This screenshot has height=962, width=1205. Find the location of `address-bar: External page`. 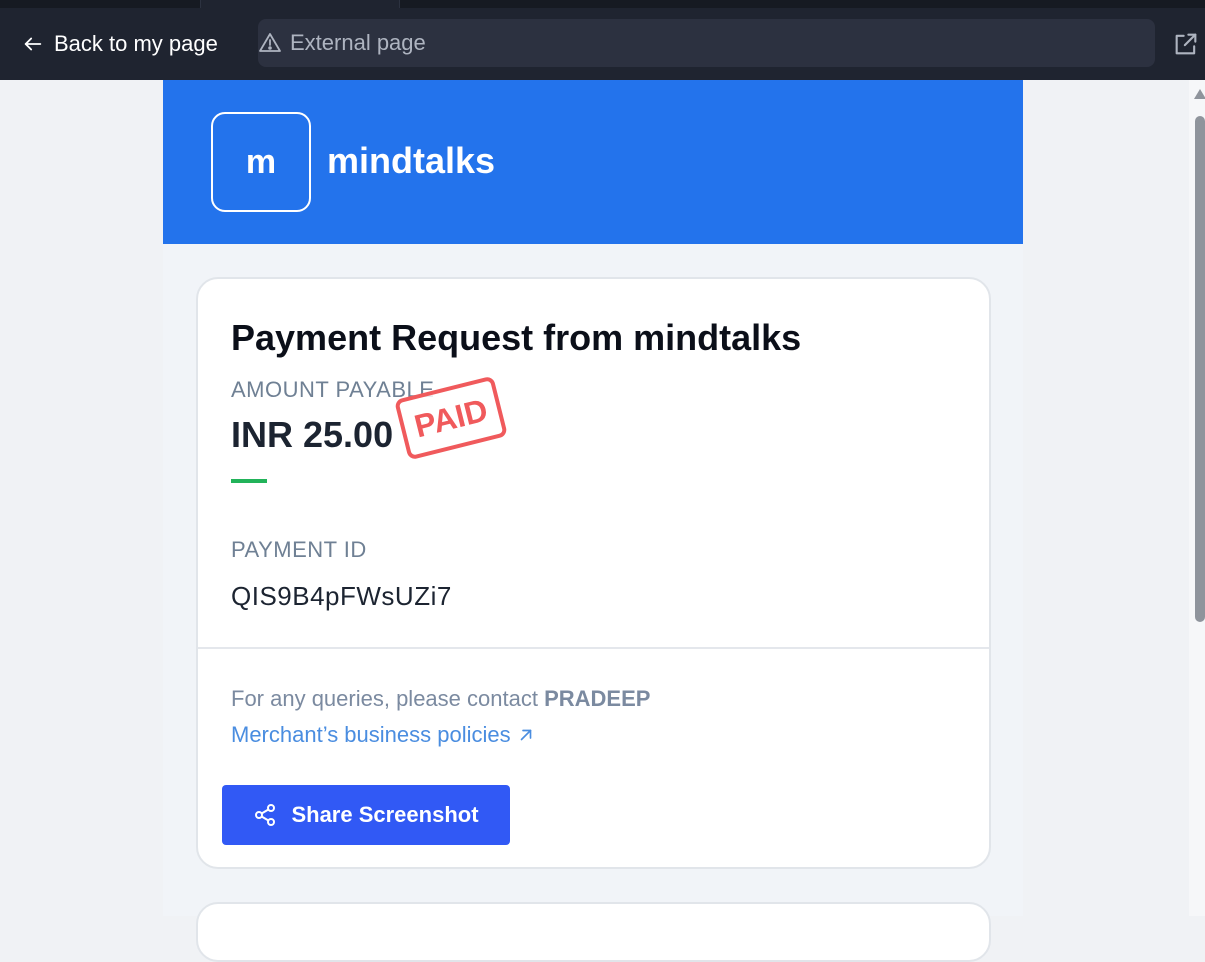

address-bar: External page is located at coordinates (706, 43).